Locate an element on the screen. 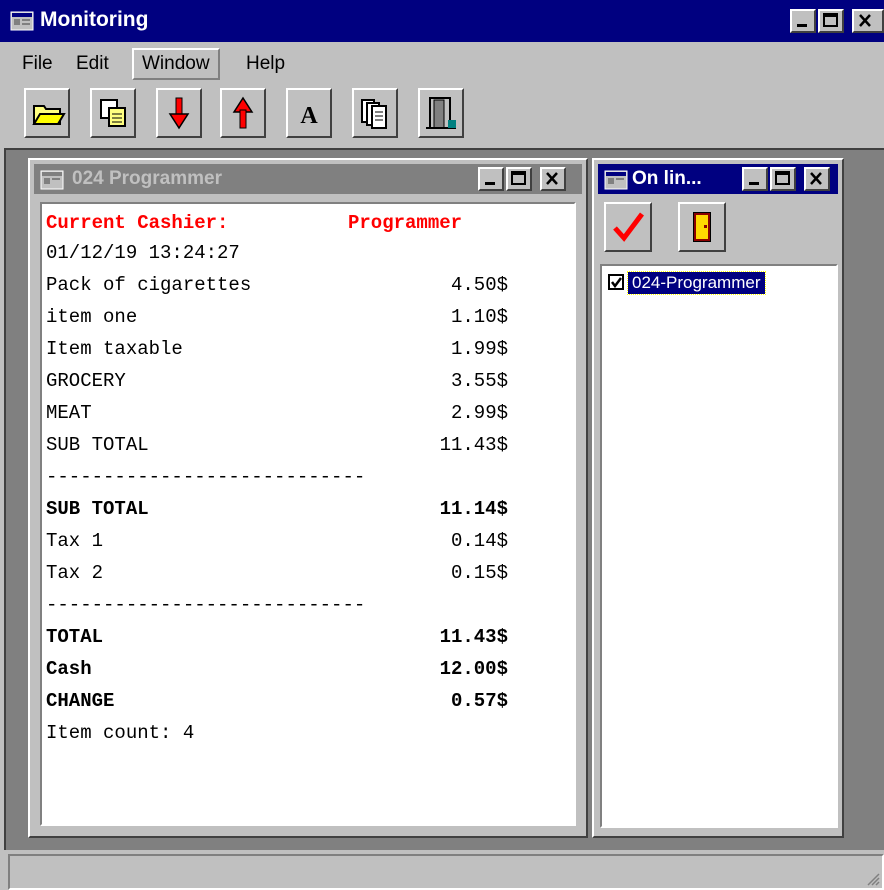 Image resolution: width=884 pixels, height=890 pixels. menu-help: Help is located at coordinates (265, 64).